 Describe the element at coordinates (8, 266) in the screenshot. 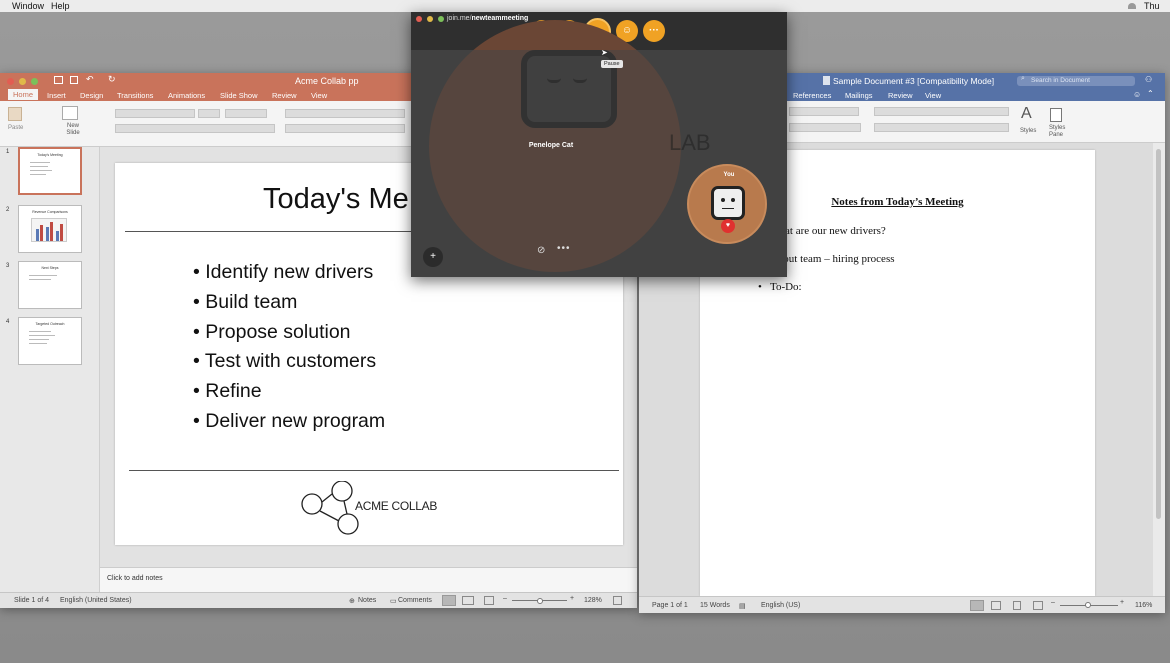

I see `thumb-number: 3` at that location.